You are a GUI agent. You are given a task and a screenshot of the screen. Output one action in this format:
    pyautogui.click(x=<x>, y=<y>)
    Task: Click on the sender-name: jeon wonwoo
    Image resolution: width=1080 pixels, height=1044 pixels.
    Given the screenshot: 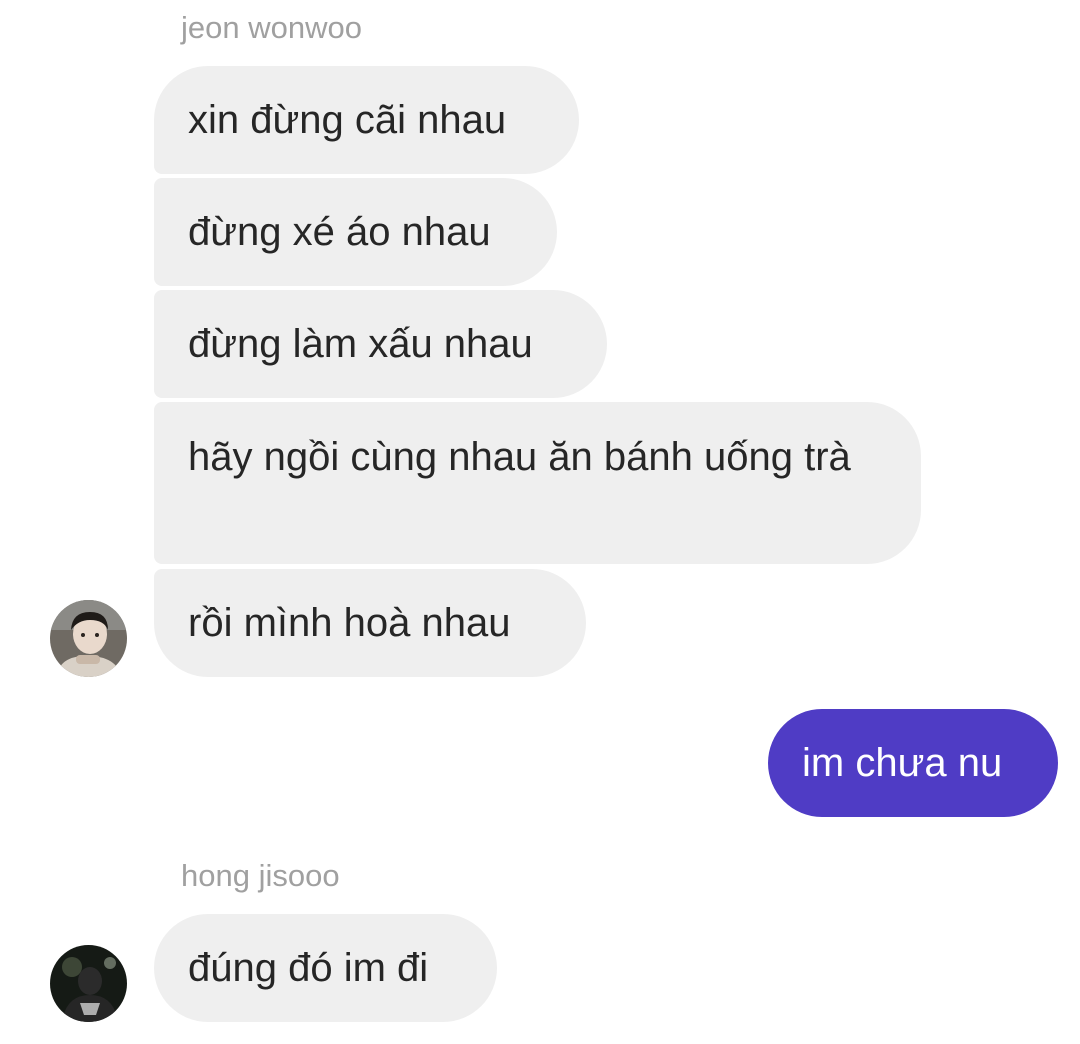 What is the action you would take?
    pyautogui.click(x=271, y=27)
    